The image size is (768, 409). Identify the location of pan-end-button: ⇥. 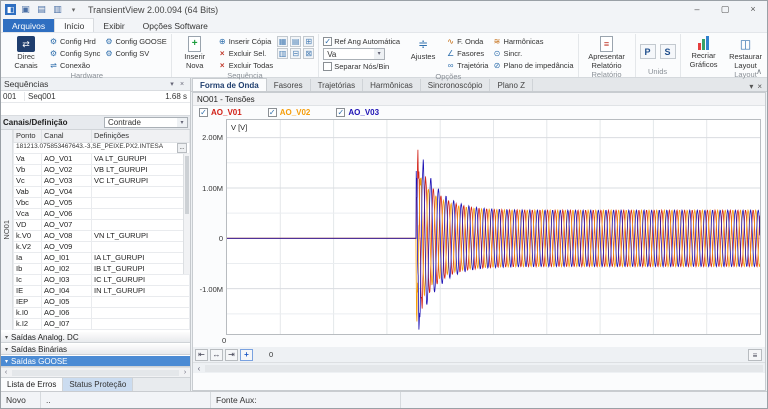
(231, 354).